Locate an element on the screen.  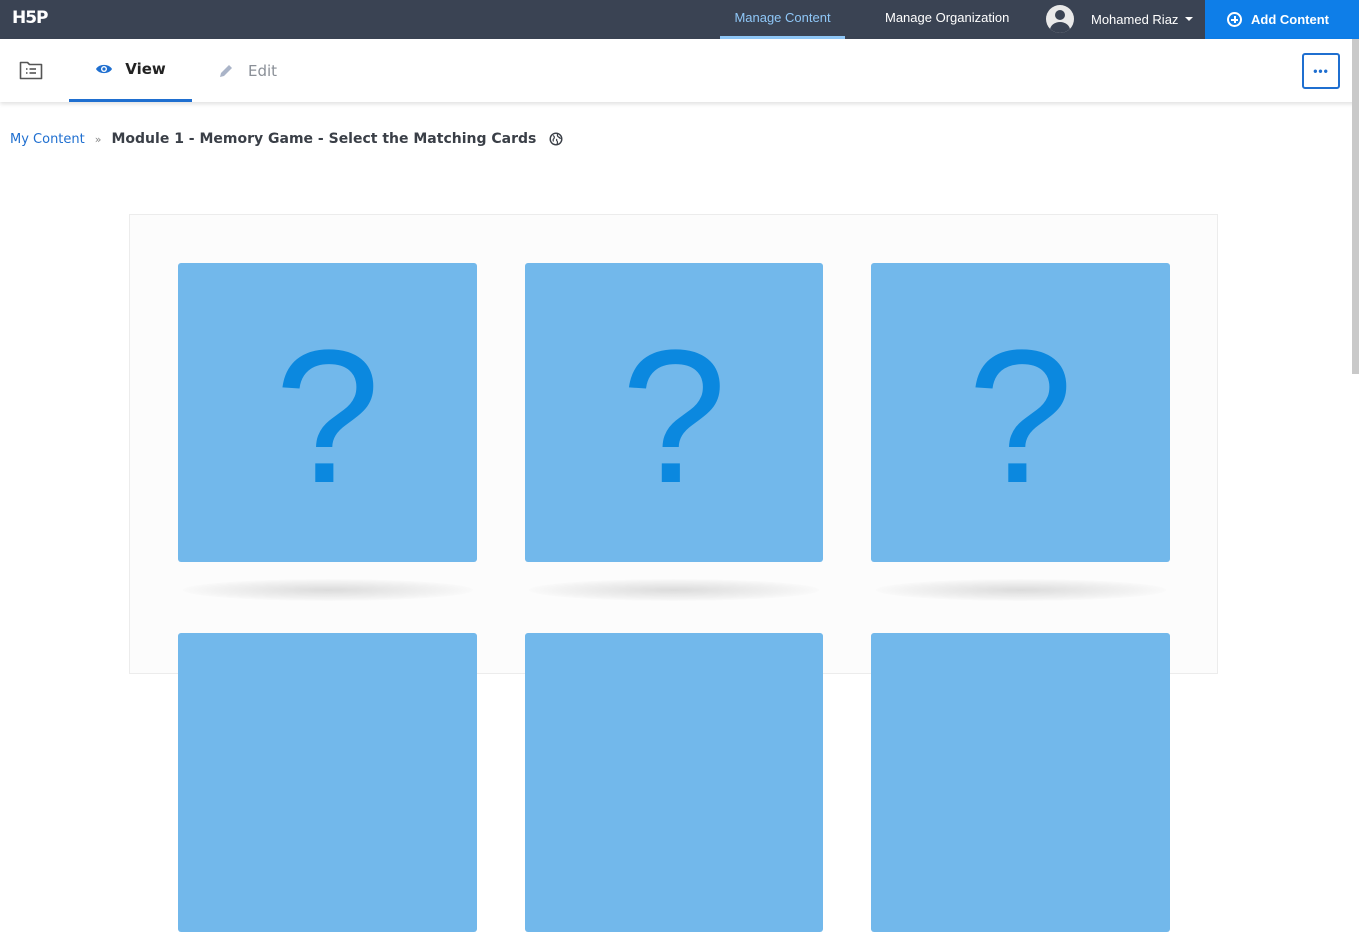
add-content-label: Add Content is located at coordinates (1290, 19).